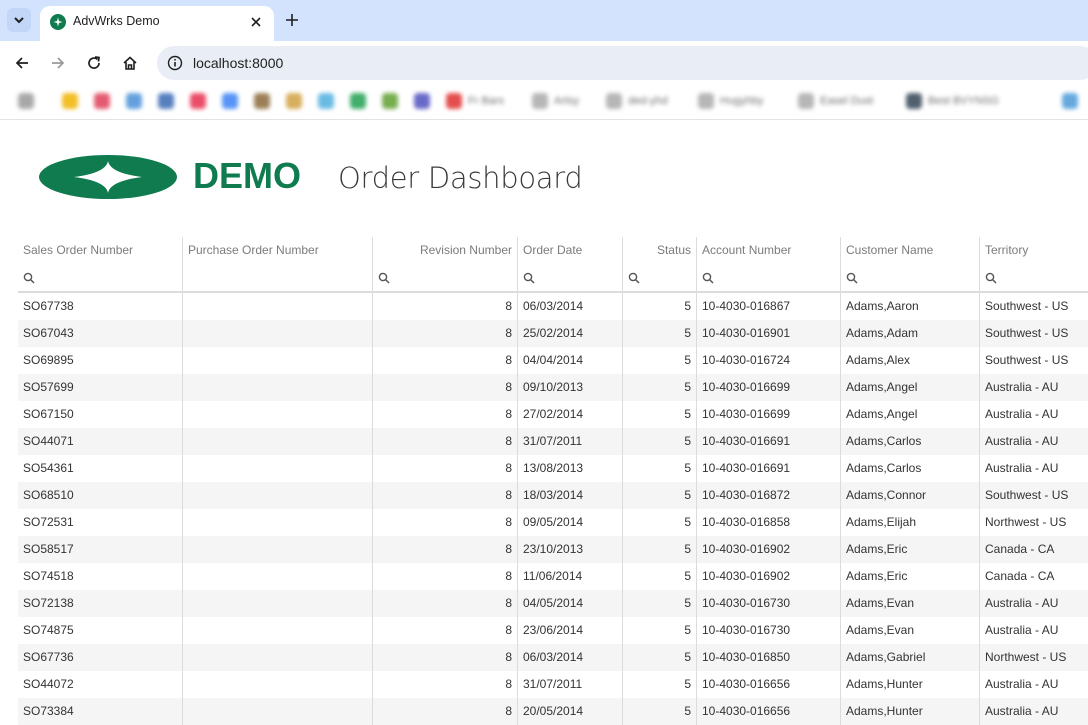 The height and width of the screenshot is (725, 1088). What do you see at coordinates (48, 603) in the screenshot?
I see `cell-sales-order-number: SO72138` at bounding box center [48, 603].